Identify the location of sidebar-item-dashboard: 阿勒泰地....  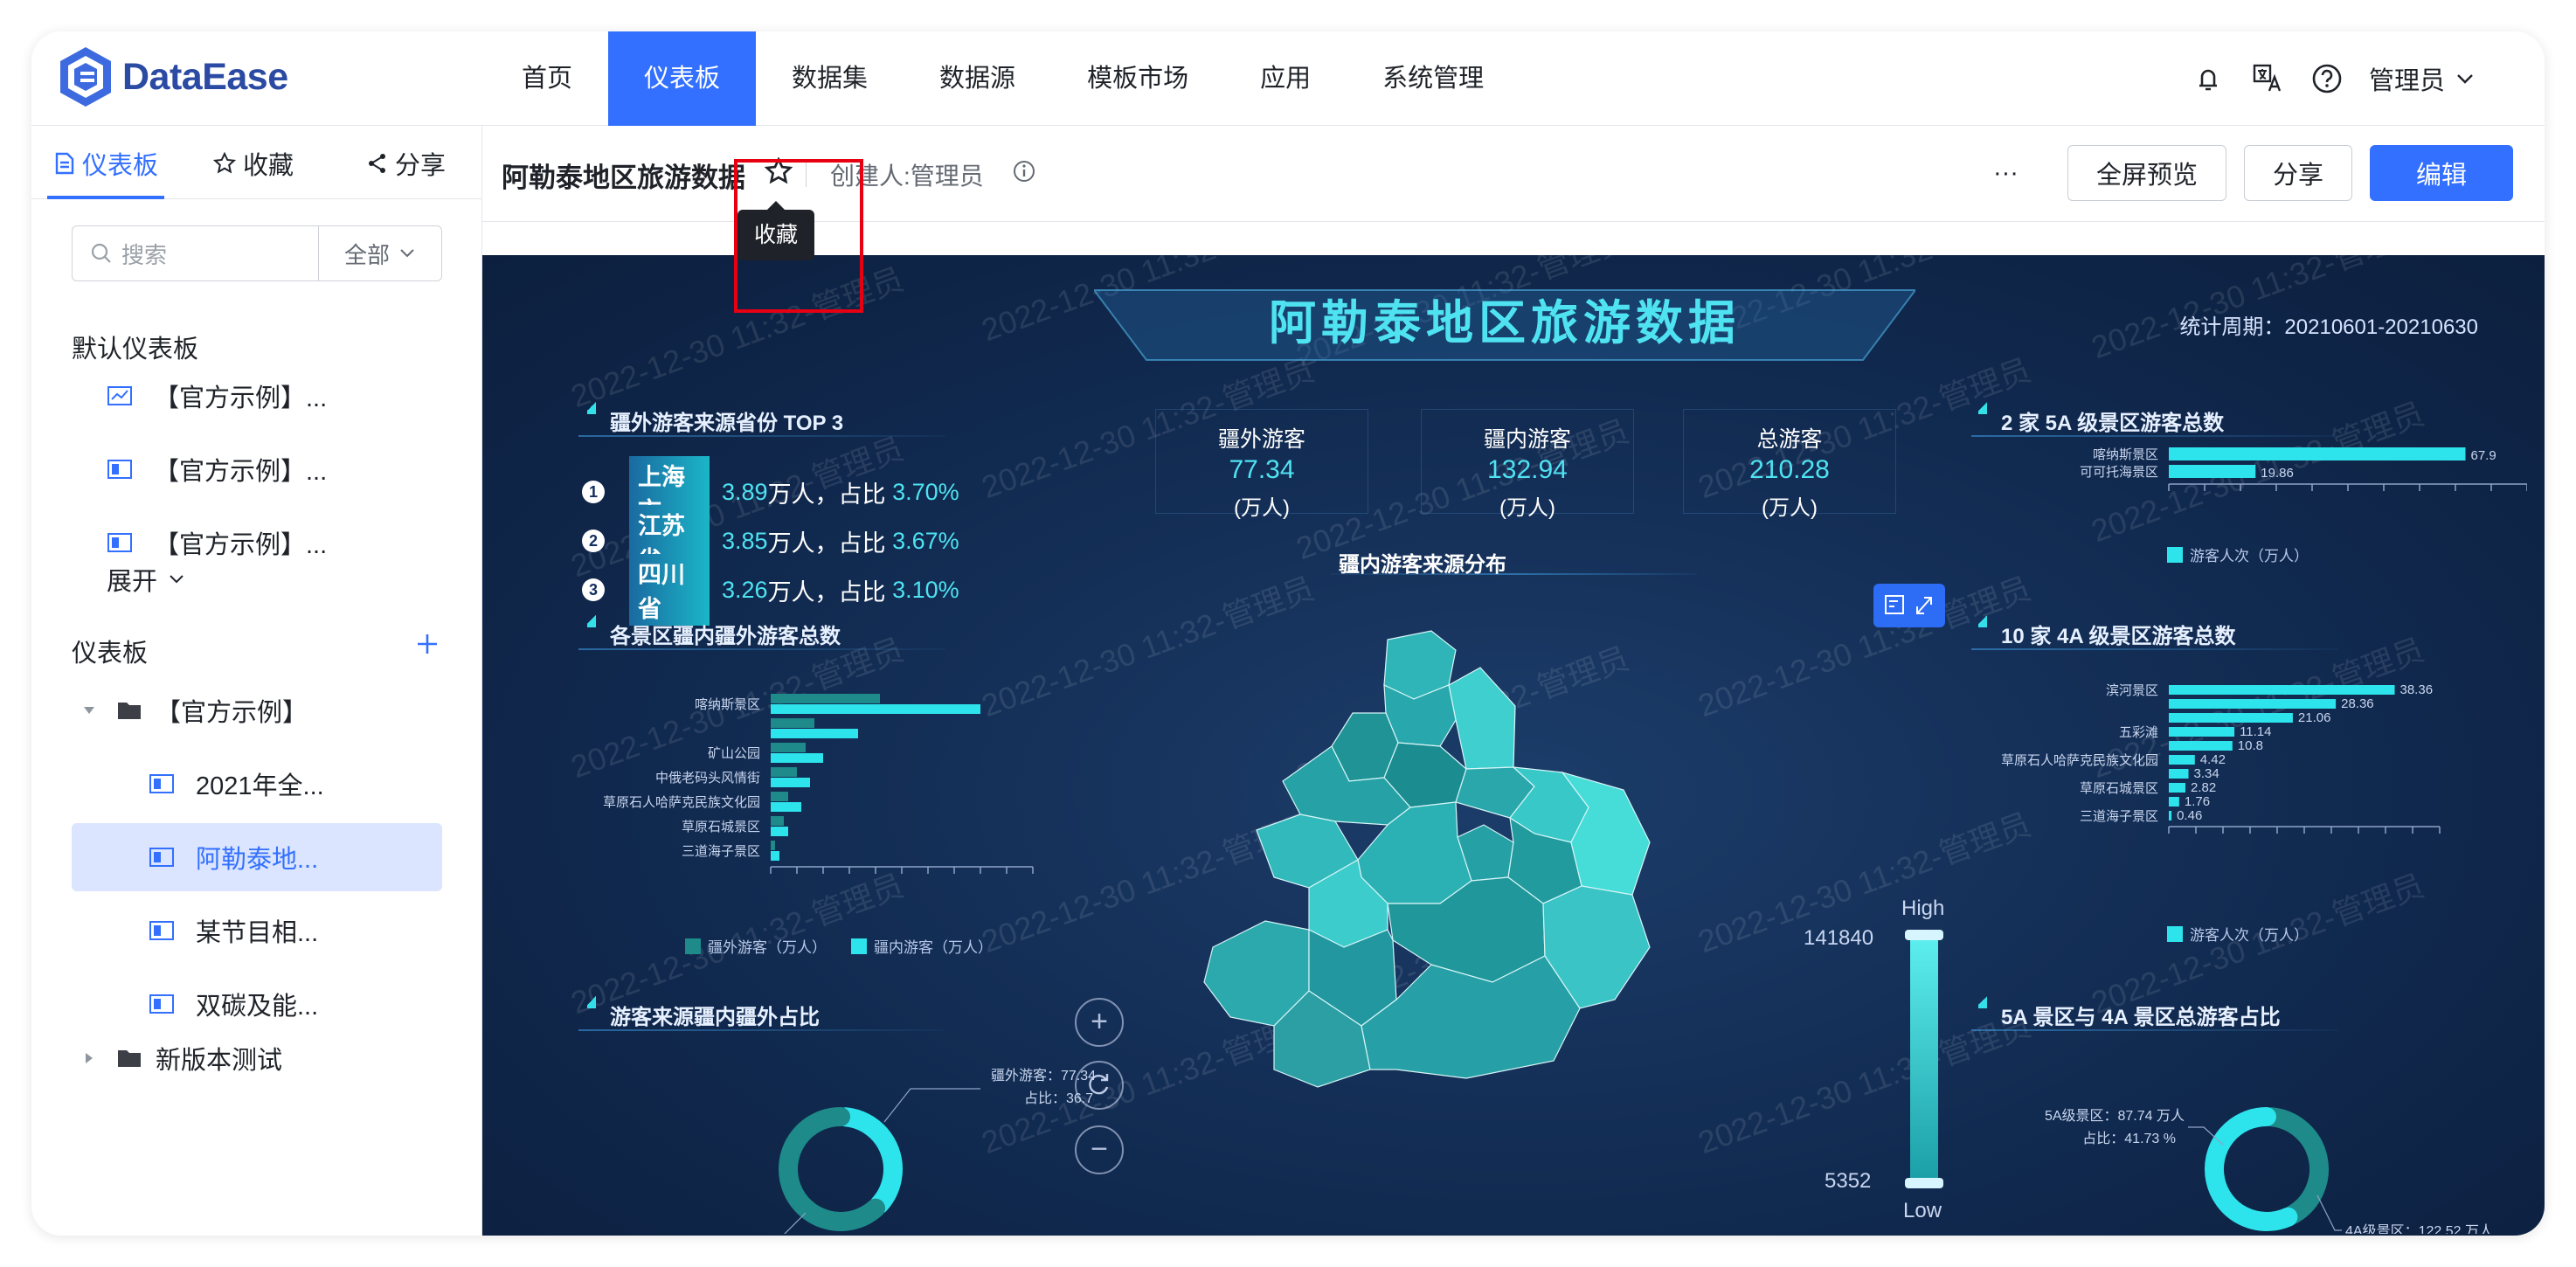
(257, 857).